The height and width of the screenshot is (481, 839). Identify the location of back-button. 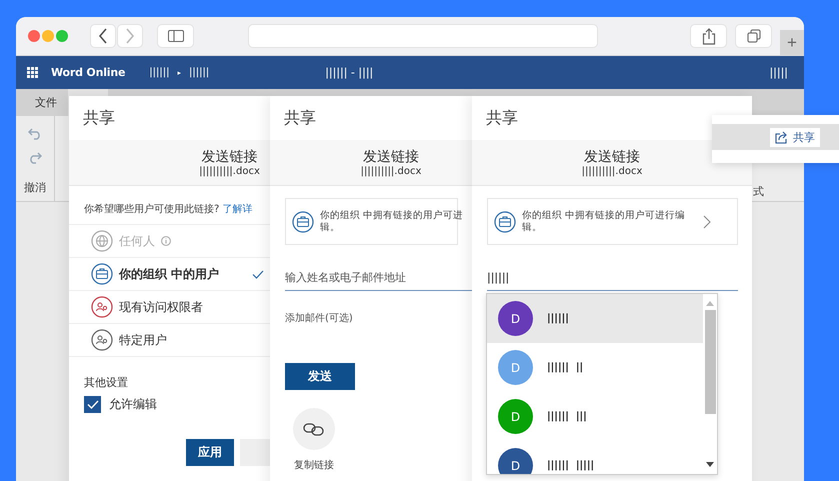
(103, 36).